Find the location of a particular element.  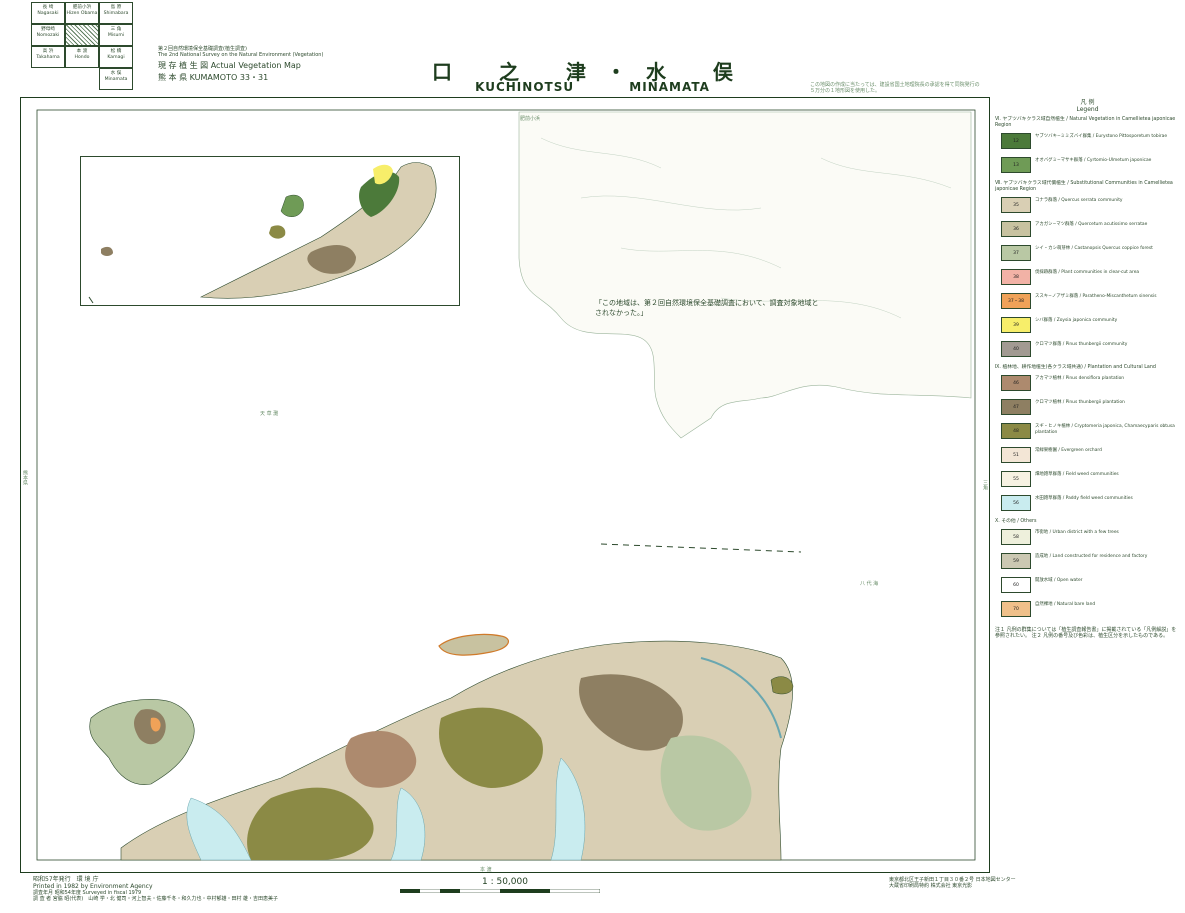

legend-label: 常緑果樹園 / Evergreen orchard is located at coordinates (1068, 450).